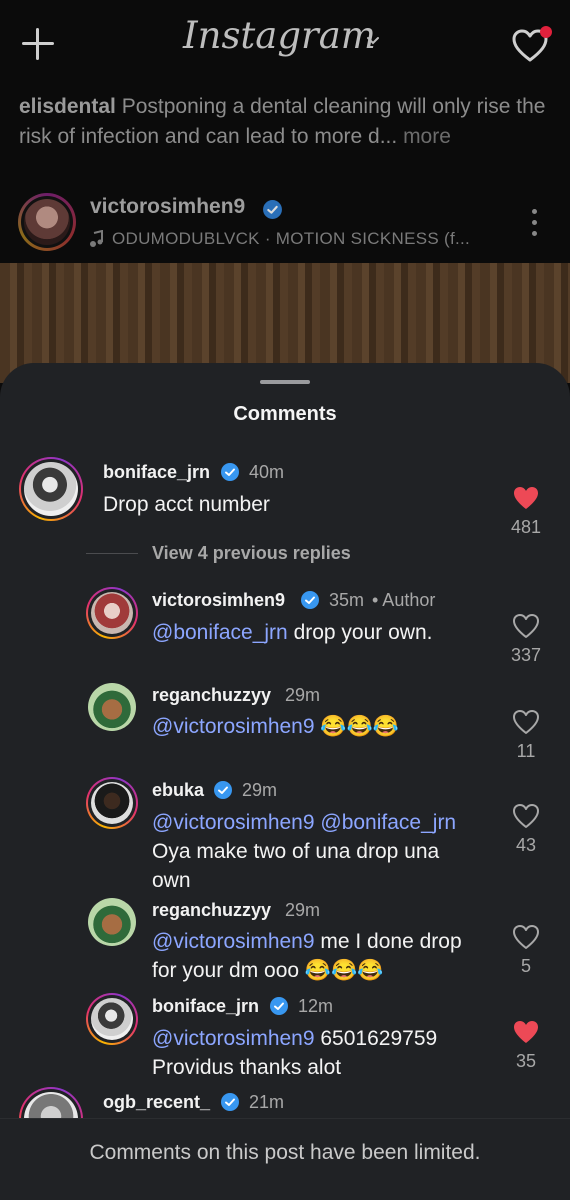  What do you see at coordinates (526, 751) in the screenshot?
I see `like-count: 11` at bounding box center [526, 751].